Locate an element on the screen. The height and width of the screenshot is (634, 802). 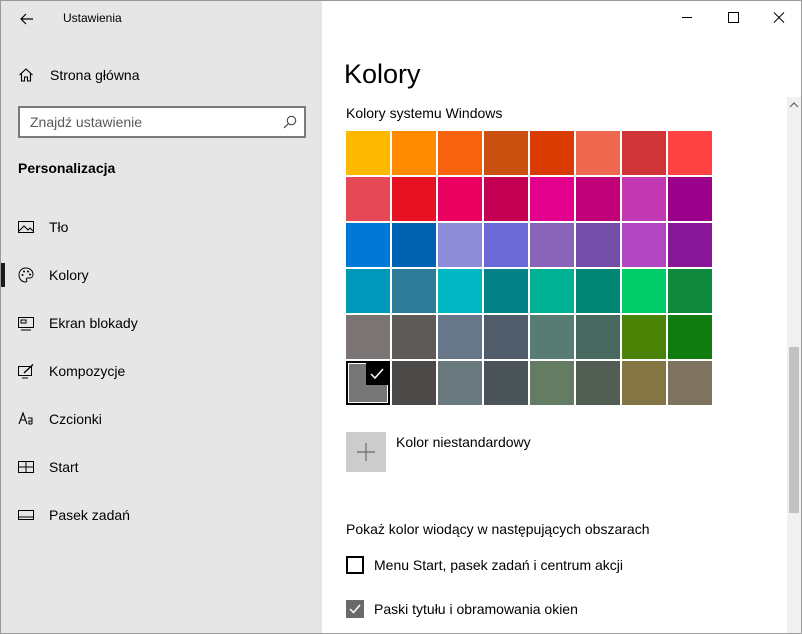
checkbox-label: Paski tytułu i obramowania okien is located at coordinates (476, 609).